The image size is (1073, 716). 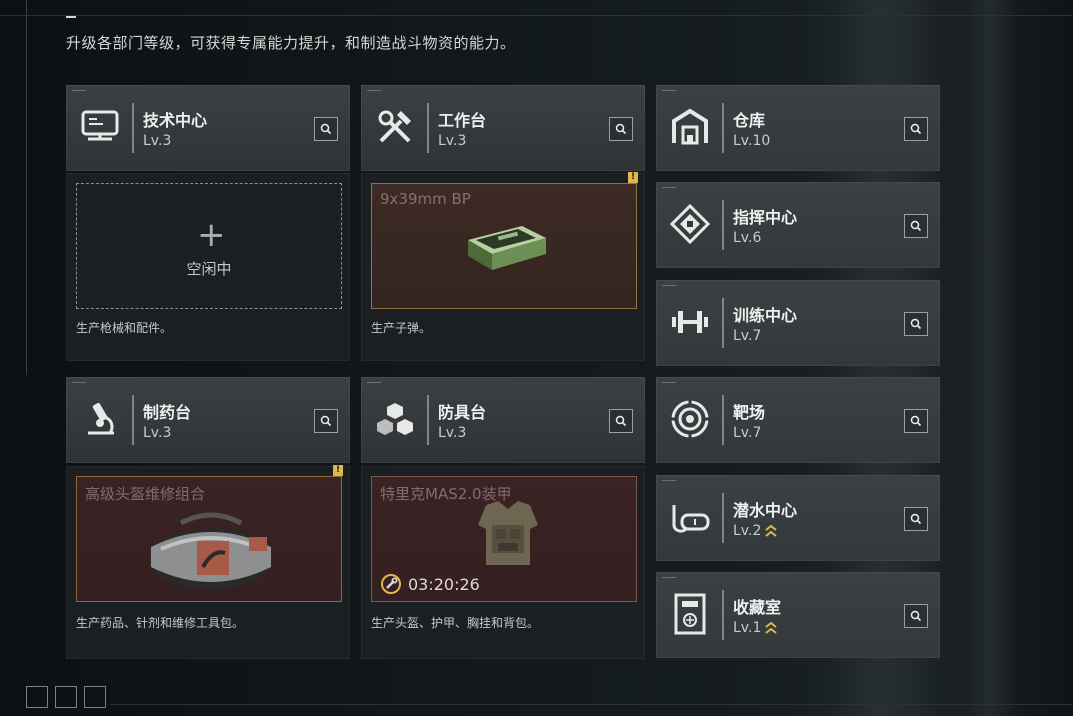 I want to click on idle-label: 空闲中, so click(x=209, y=269).